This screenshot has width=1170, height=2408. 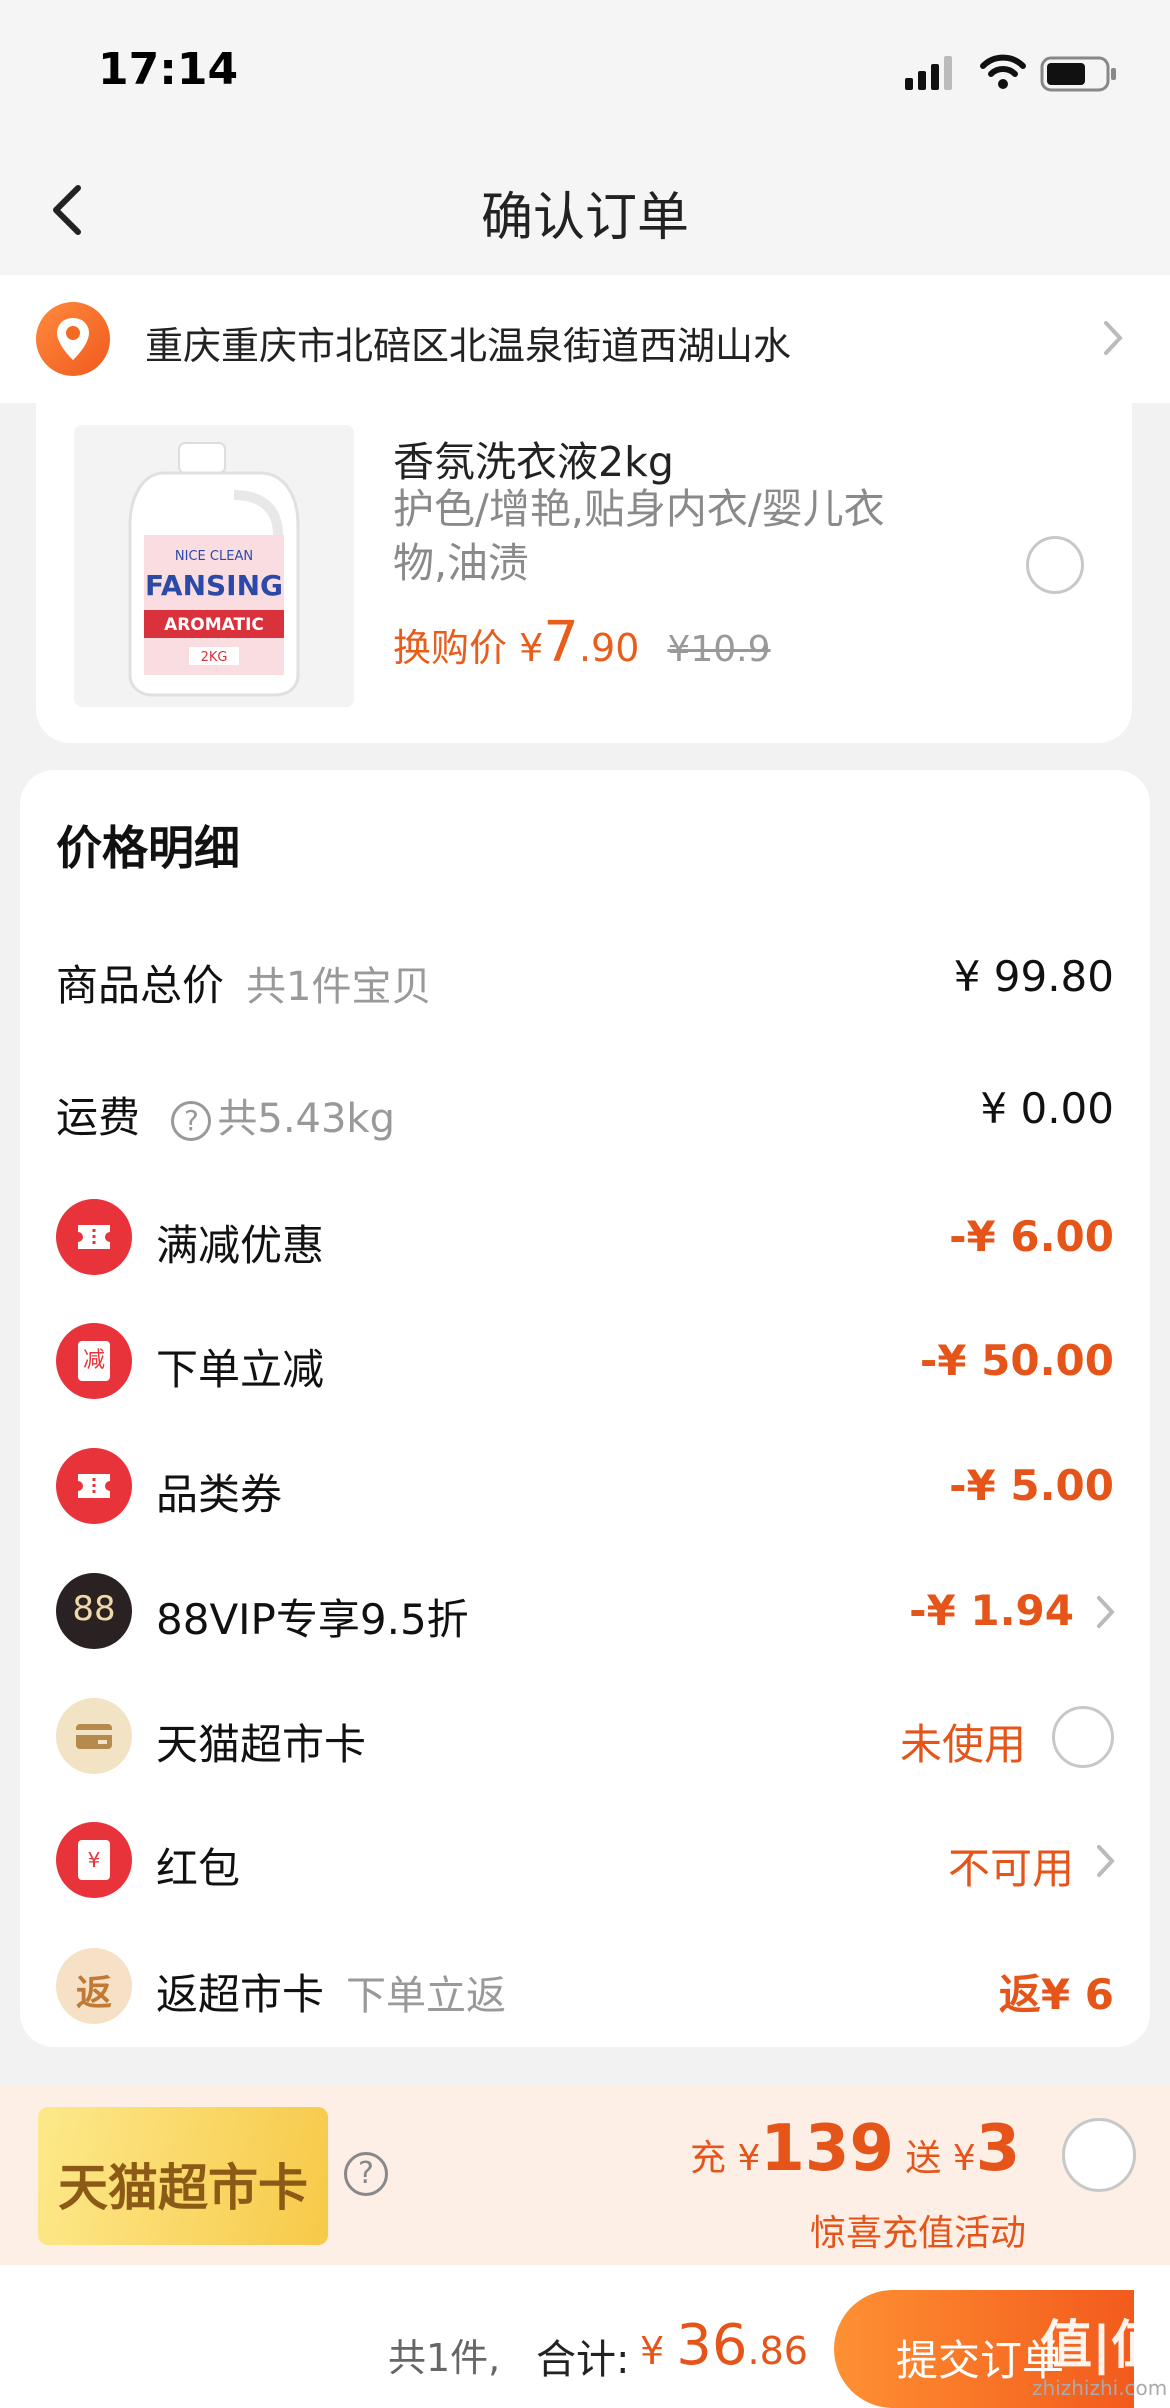 What do you see at coordinates (1016, 1360) in the screenshot?
I see `instant-reduce-value: -¥ 50.00` at bounding box center [1016, 1360].